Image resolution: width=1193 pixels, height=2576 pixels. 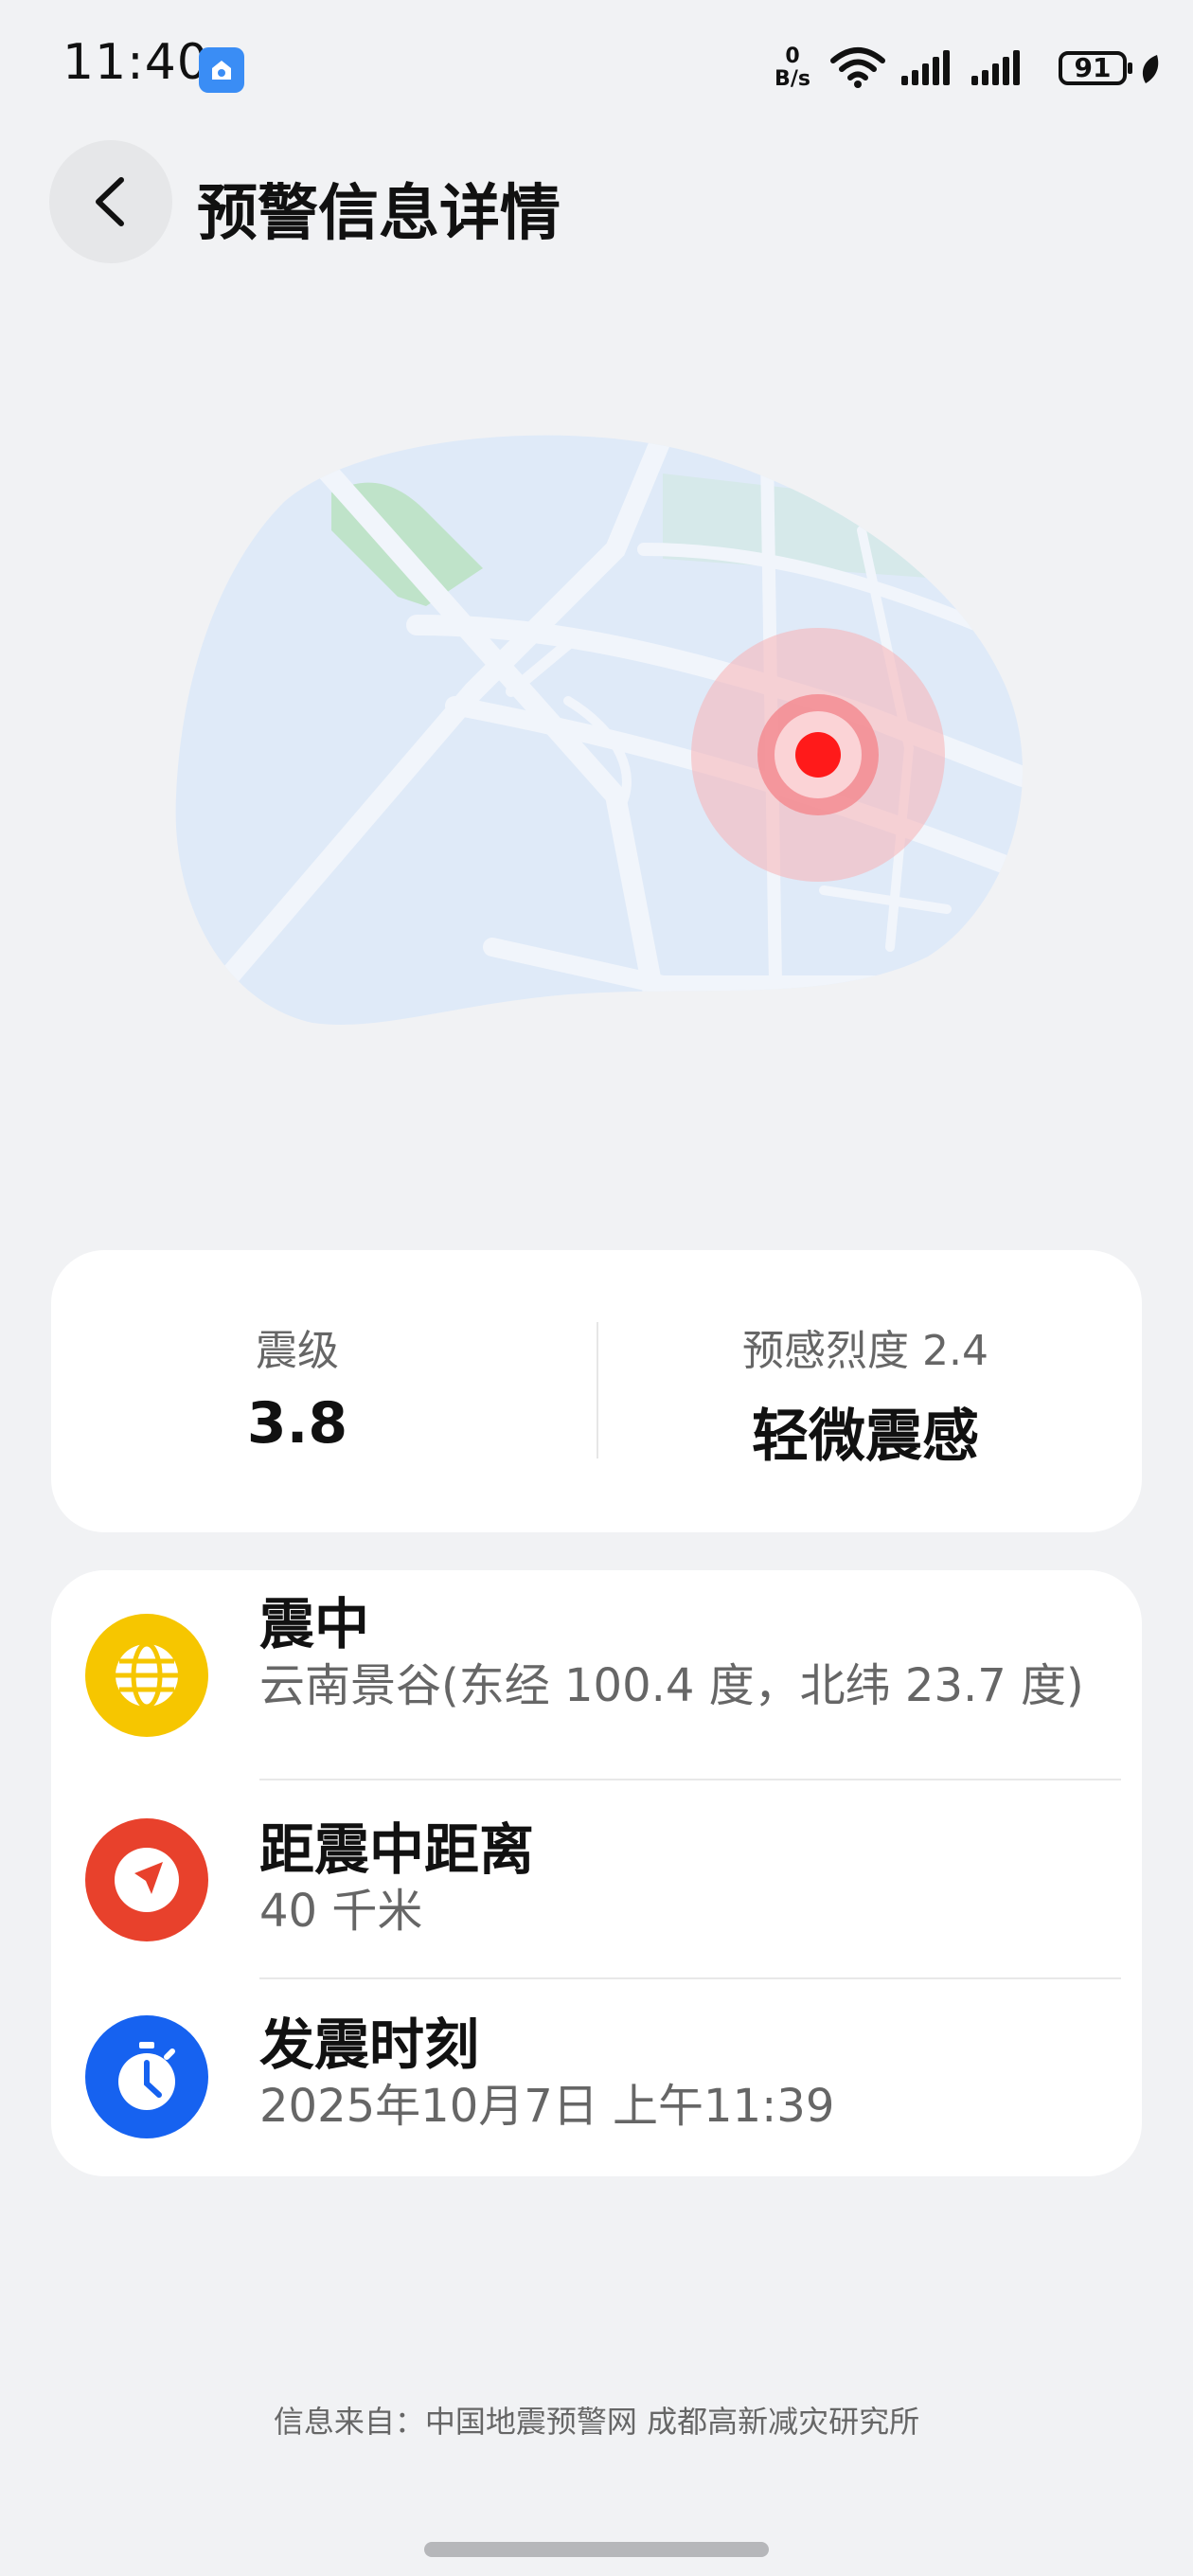 What do you see at coordinates (671, 1685) in the screenshot?
I see `epicenter-text: 云南景谷(东经 100.4 度，北纬 23.7 度)` at bounding box center [671, 1685].